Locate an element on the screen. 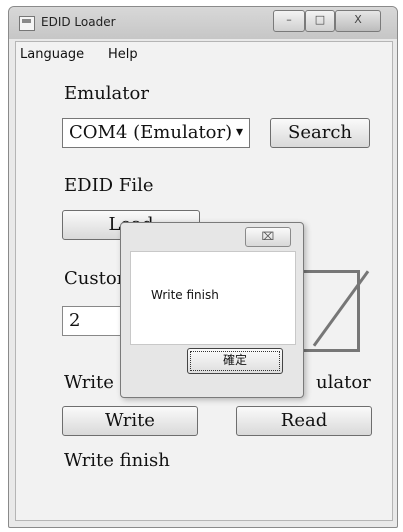 This screenshot has width=403, height=532. write-button: Write is located at coordinates (130, 421).